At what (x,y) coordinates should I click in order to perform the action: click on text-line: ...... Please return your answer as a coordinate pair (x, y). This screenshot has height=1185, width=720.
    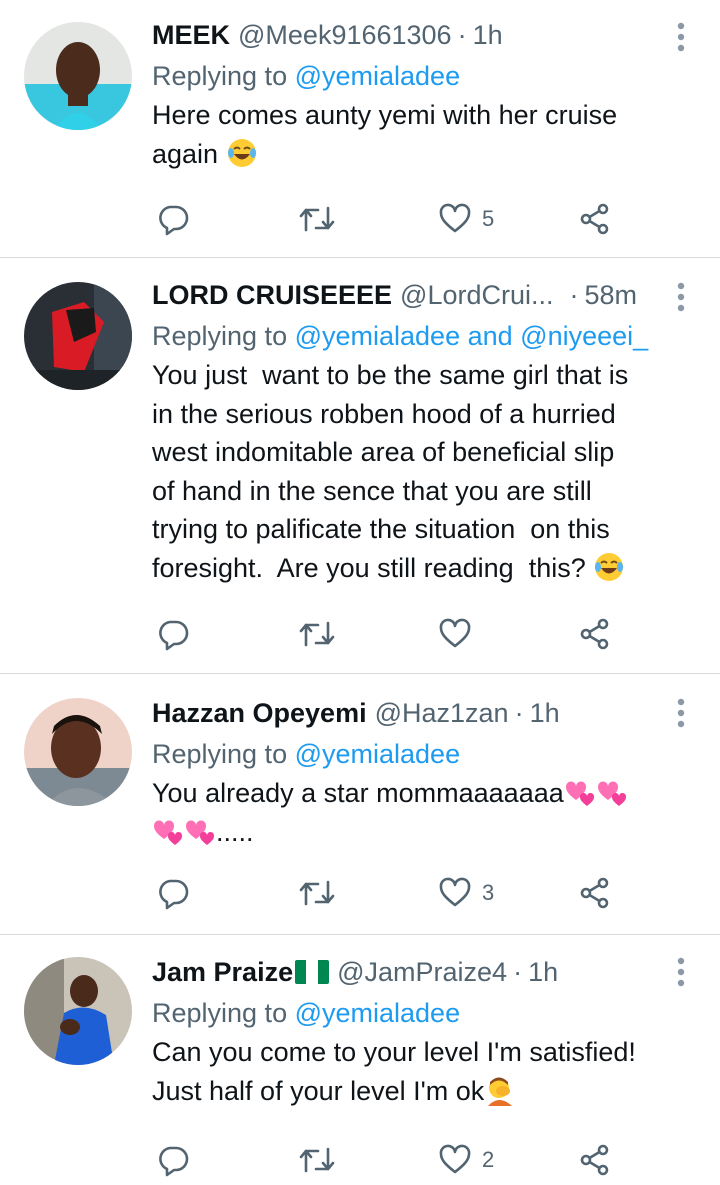
    Looking at the image, I should click on (235, 831).